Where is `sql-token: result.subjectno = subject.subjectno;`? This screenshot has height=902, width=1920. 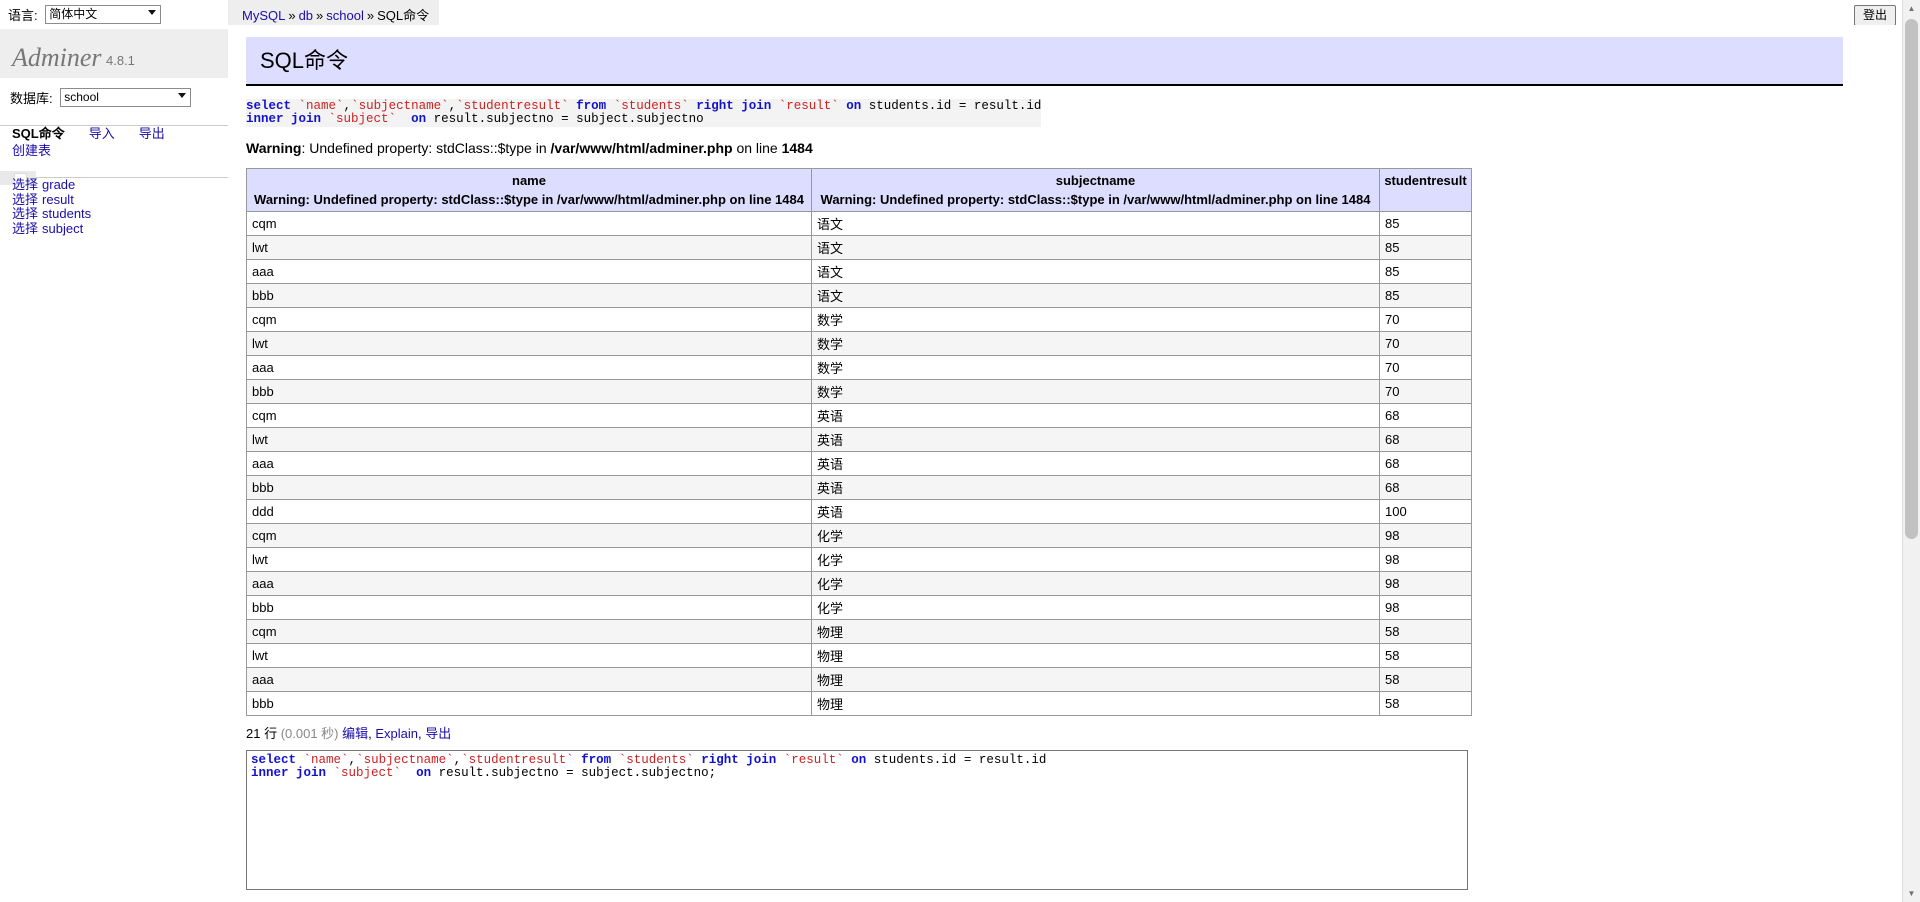
sql-token: result.subjectno = subject.subjectno; is located at coordinates (574, 773).